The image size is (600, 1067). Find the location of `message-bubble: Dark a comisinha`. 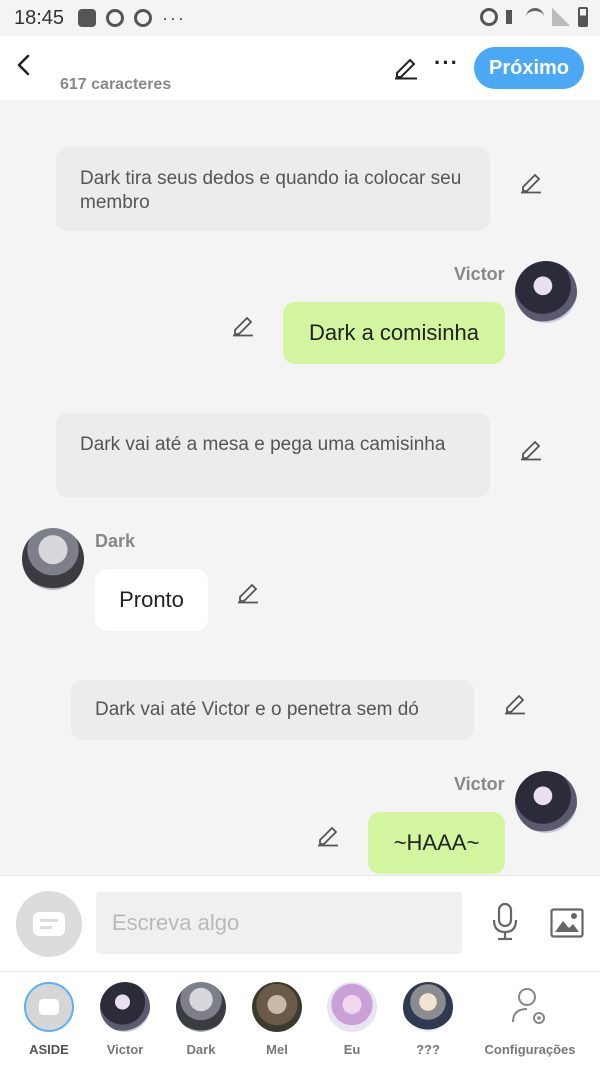

message-bubble: Dark a comisinha is located at coordinates (394, 333).